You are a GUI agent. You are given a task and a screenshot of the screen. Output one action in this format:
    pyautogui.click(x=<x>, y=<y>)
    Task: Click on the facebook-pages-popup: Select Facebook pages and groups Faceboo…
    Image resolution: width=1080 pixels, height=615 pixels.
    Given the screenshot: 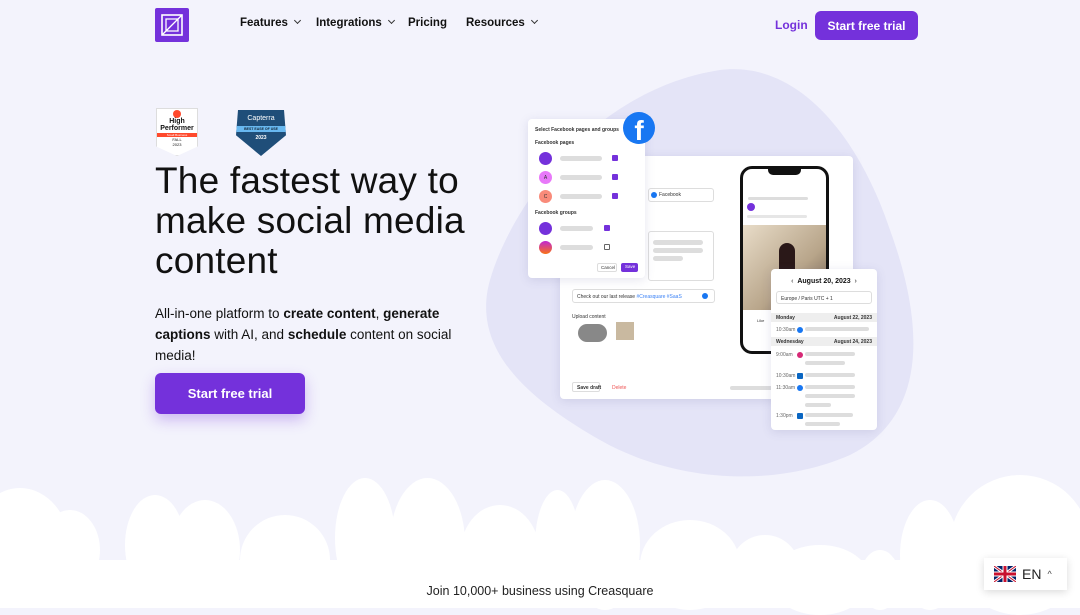 What is the action you would take?
    pyautogui.click(x=586, y=198)
    